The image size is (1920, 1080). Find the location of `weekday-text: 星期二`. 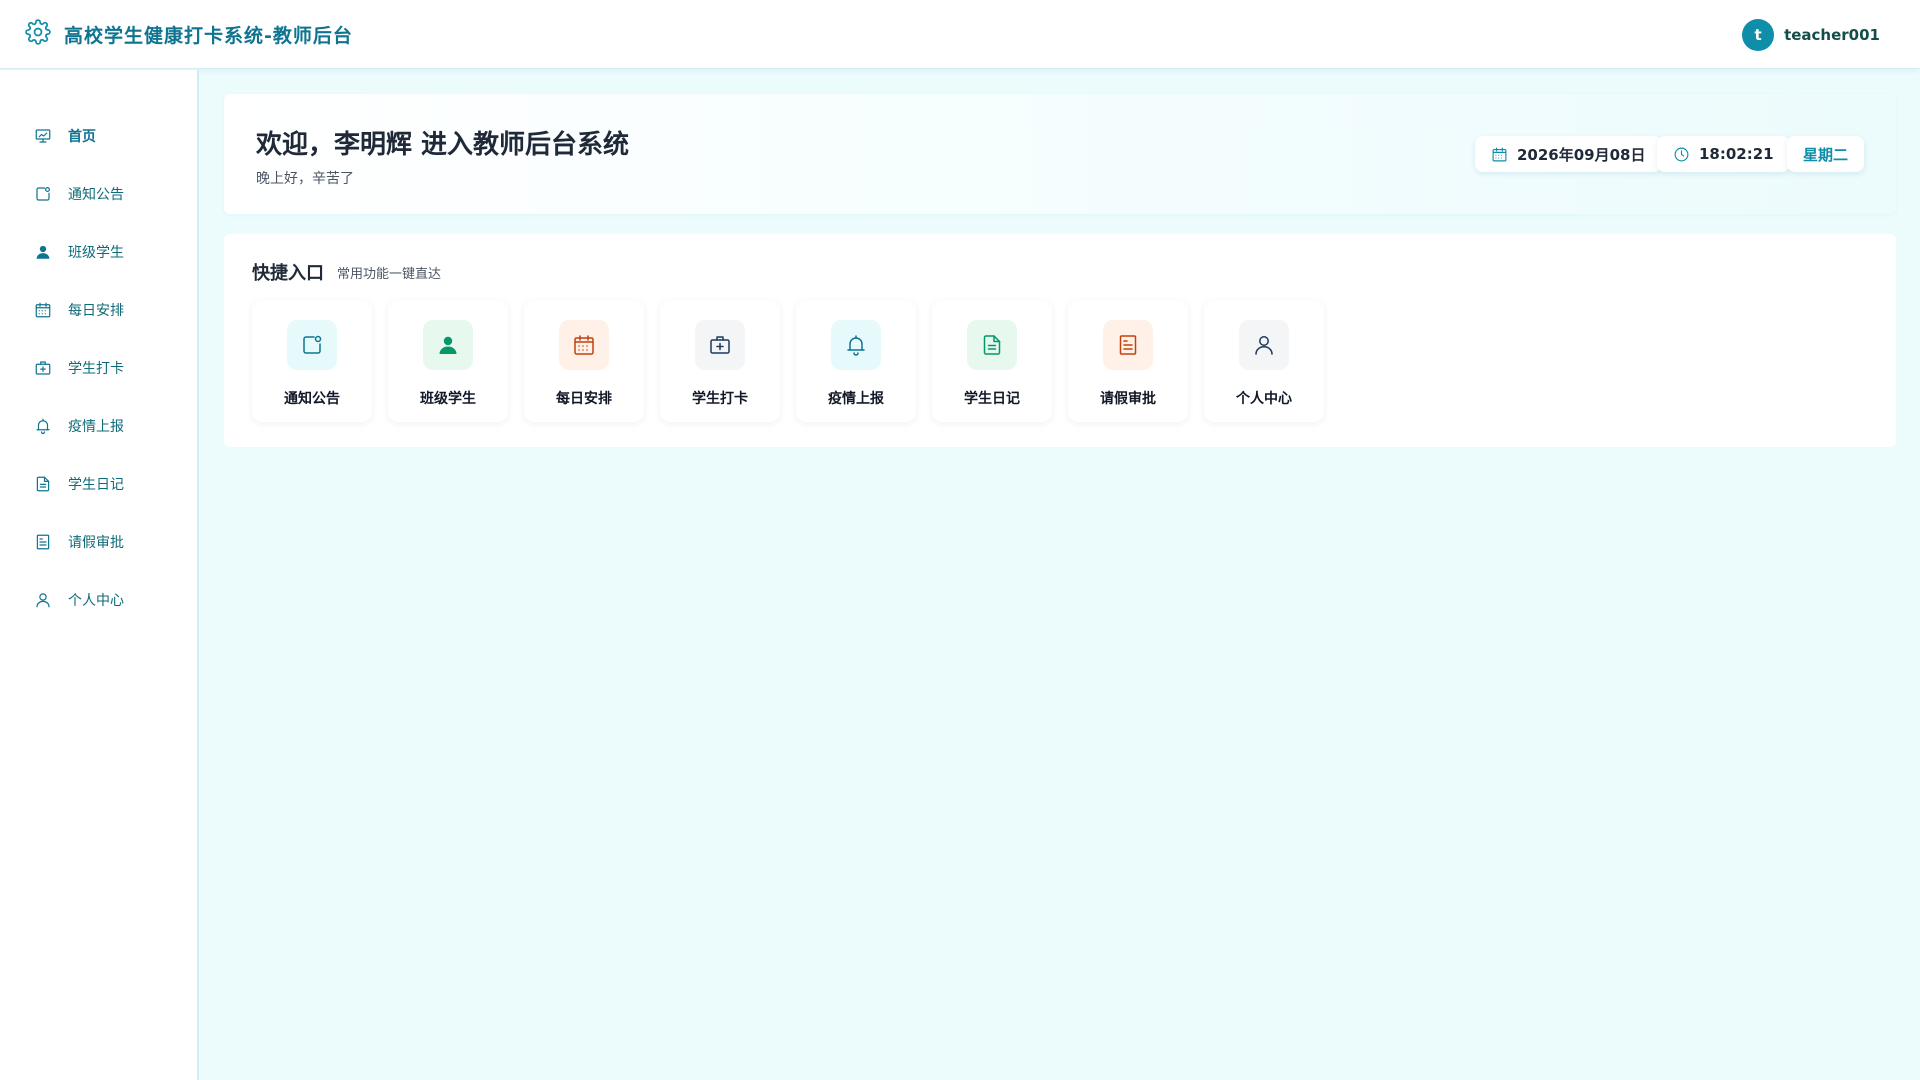

weekday-text: 星期二 is located at coordinates (1826, 154).